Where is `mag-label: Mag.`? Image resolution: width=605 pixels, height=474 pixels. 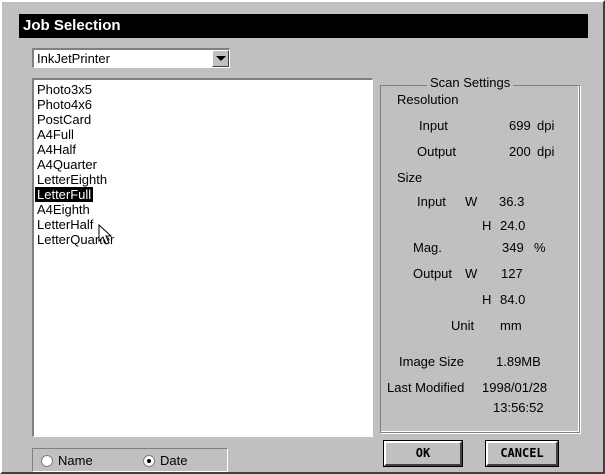 mag-label: Mag. is located at coordinates (427, 247).